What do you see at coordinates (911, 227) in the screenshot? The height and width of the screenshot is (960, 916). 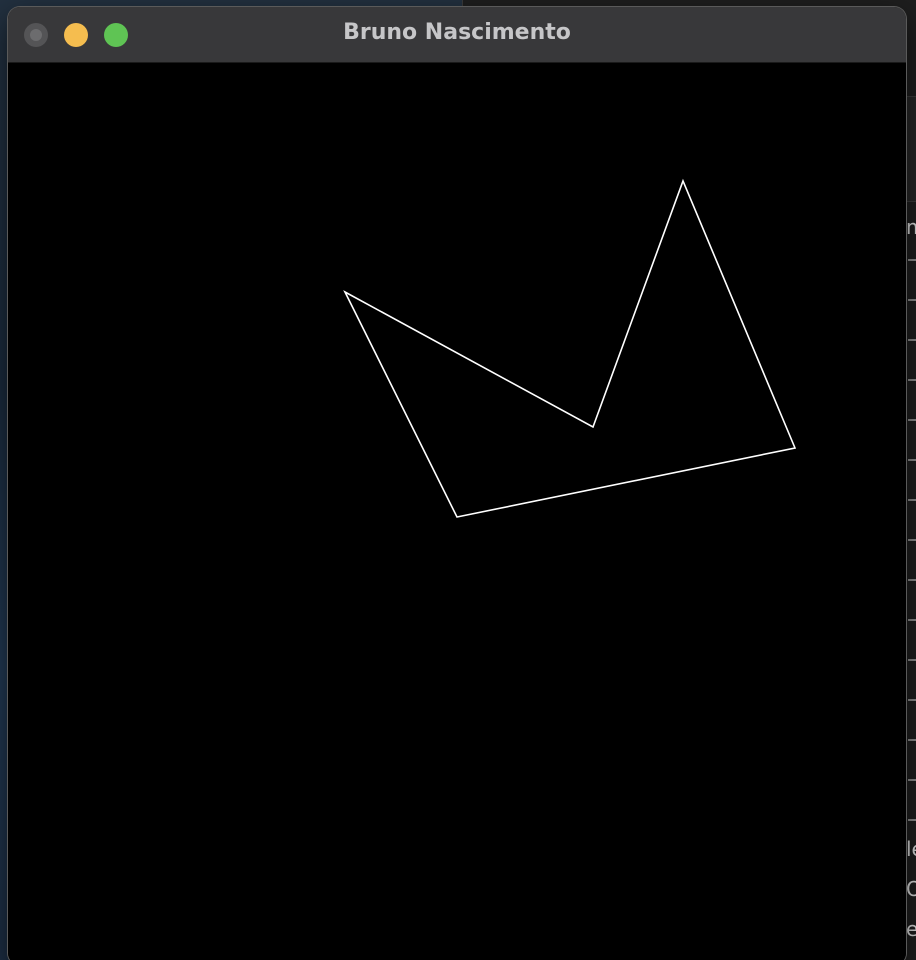 I see `background-text-fragment: m` at bounding box center [911, 227].